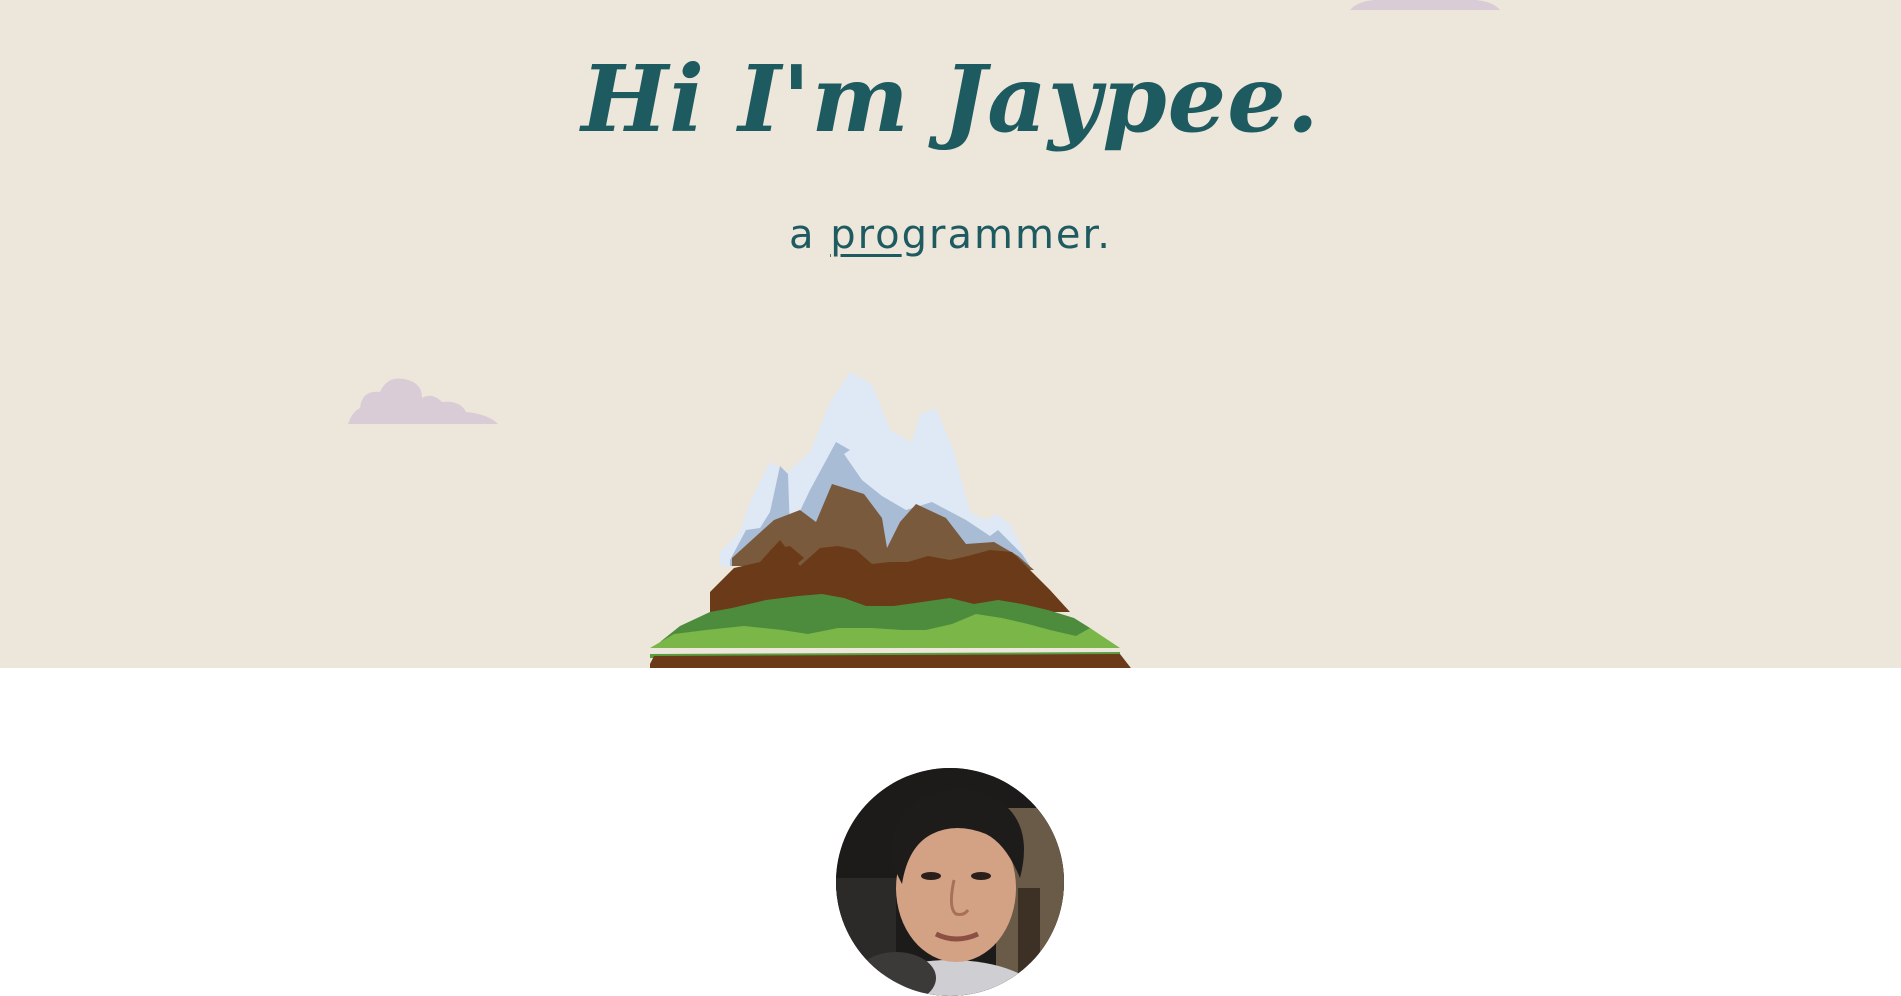  I want to click on mountain-illustration, so click(890, 520).